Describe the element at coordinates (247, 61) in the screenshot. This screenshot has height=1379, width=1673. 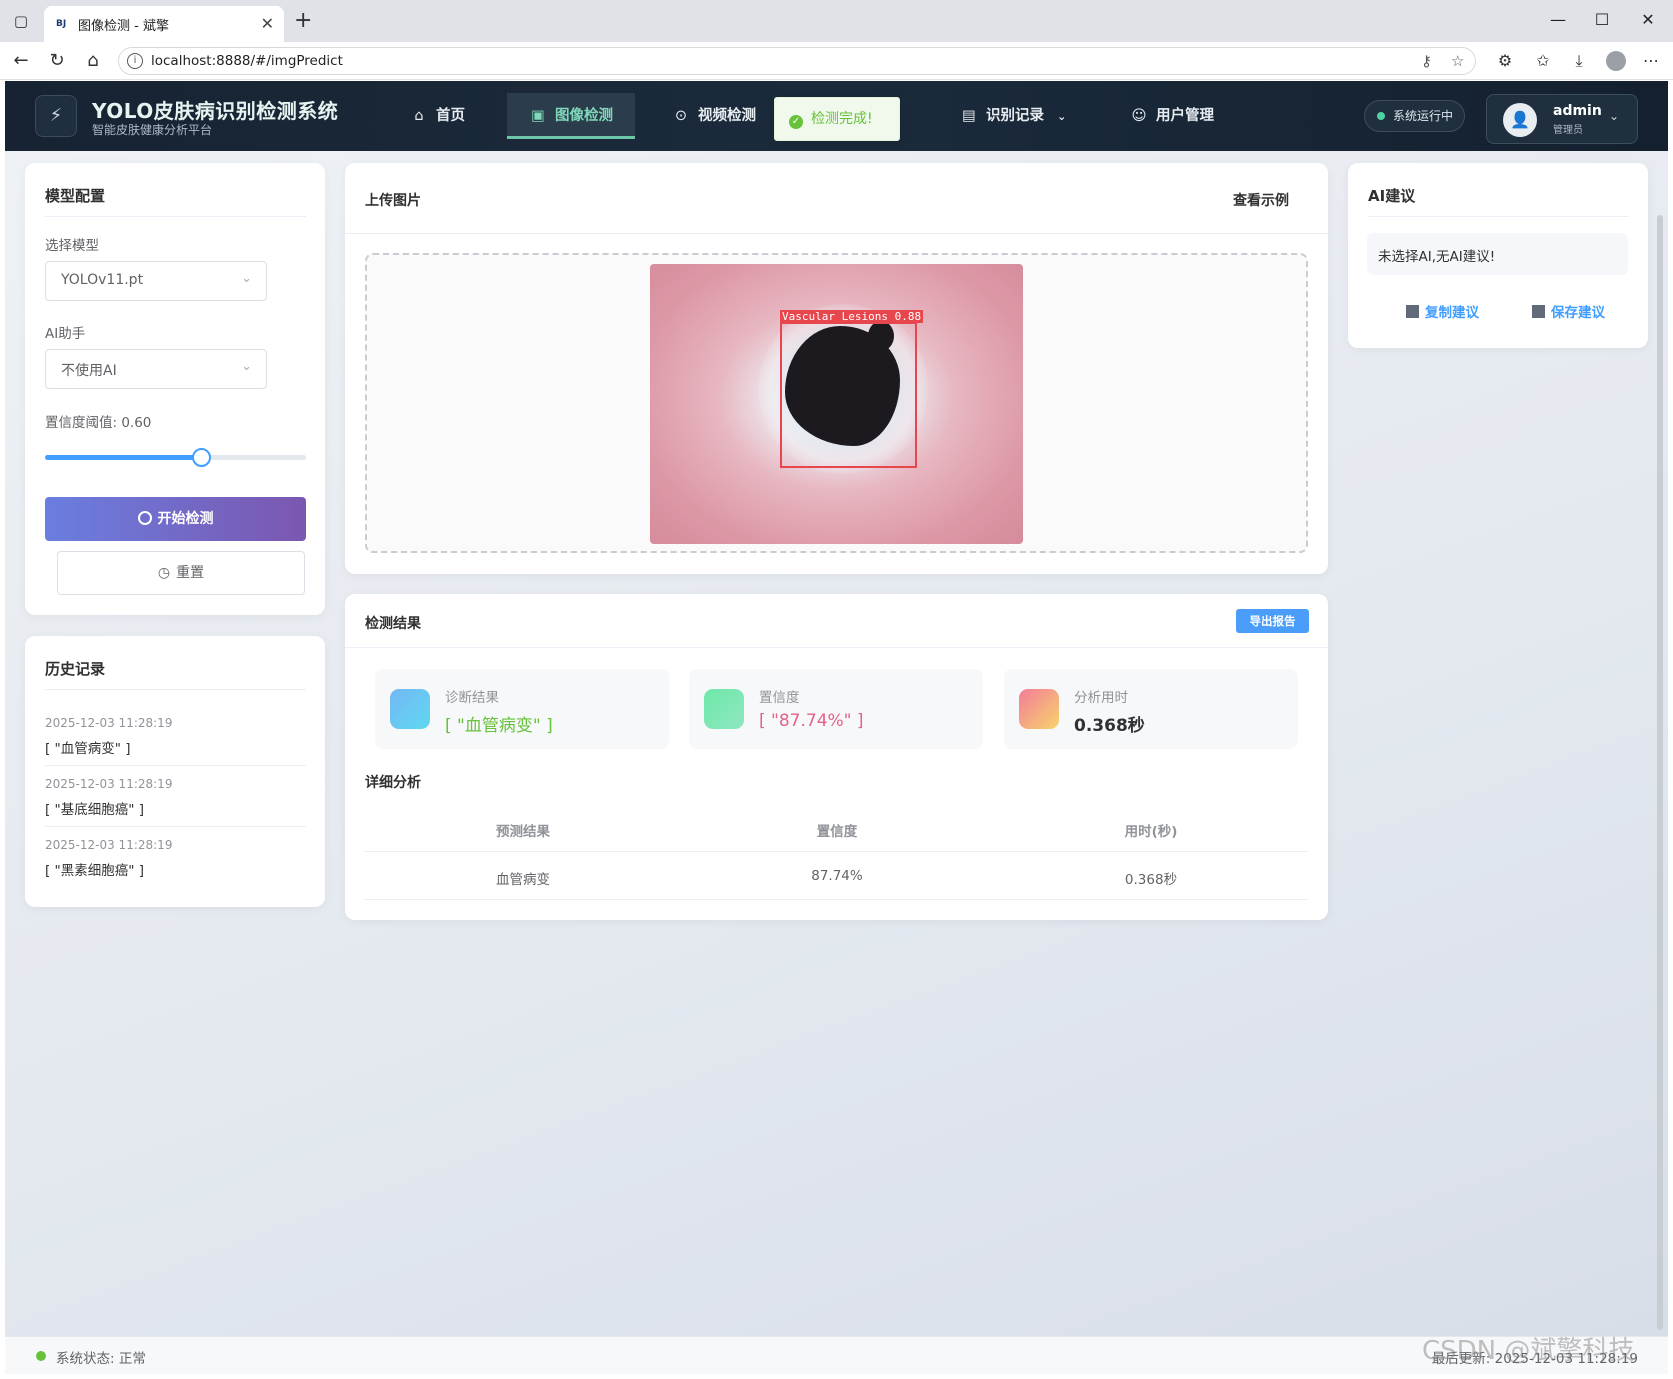
I see `url-text: localhost:8888/#/imgPredict` at that location.